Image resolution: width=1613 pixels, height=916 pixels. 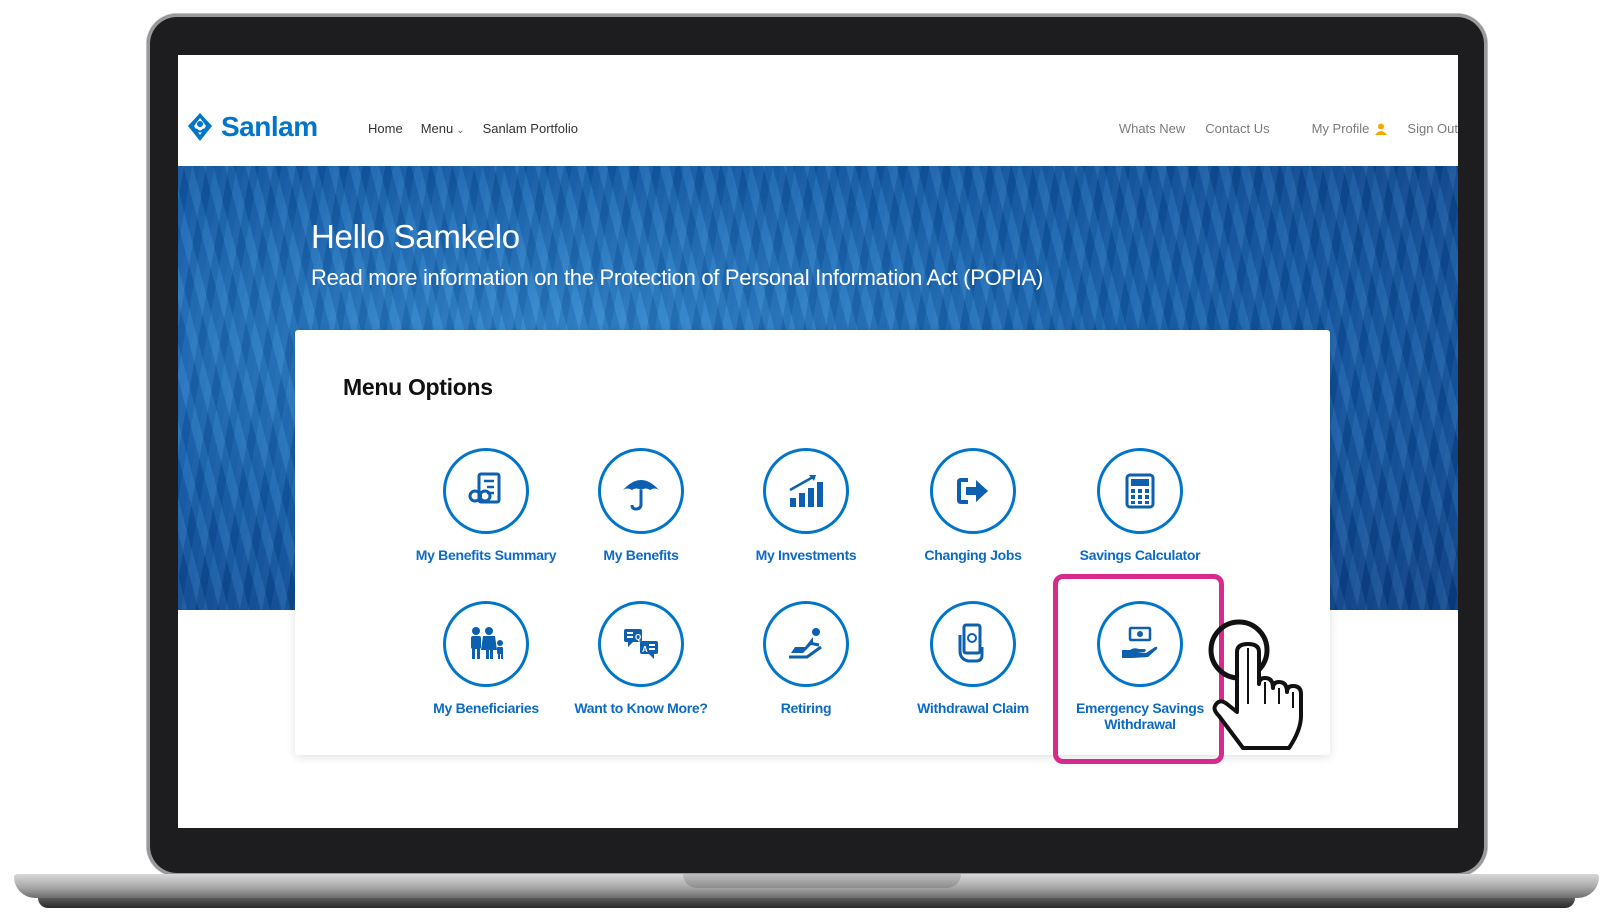 I want to click on tile-savings-calculator: Savings Calculator, so click(x=1140, y=505).